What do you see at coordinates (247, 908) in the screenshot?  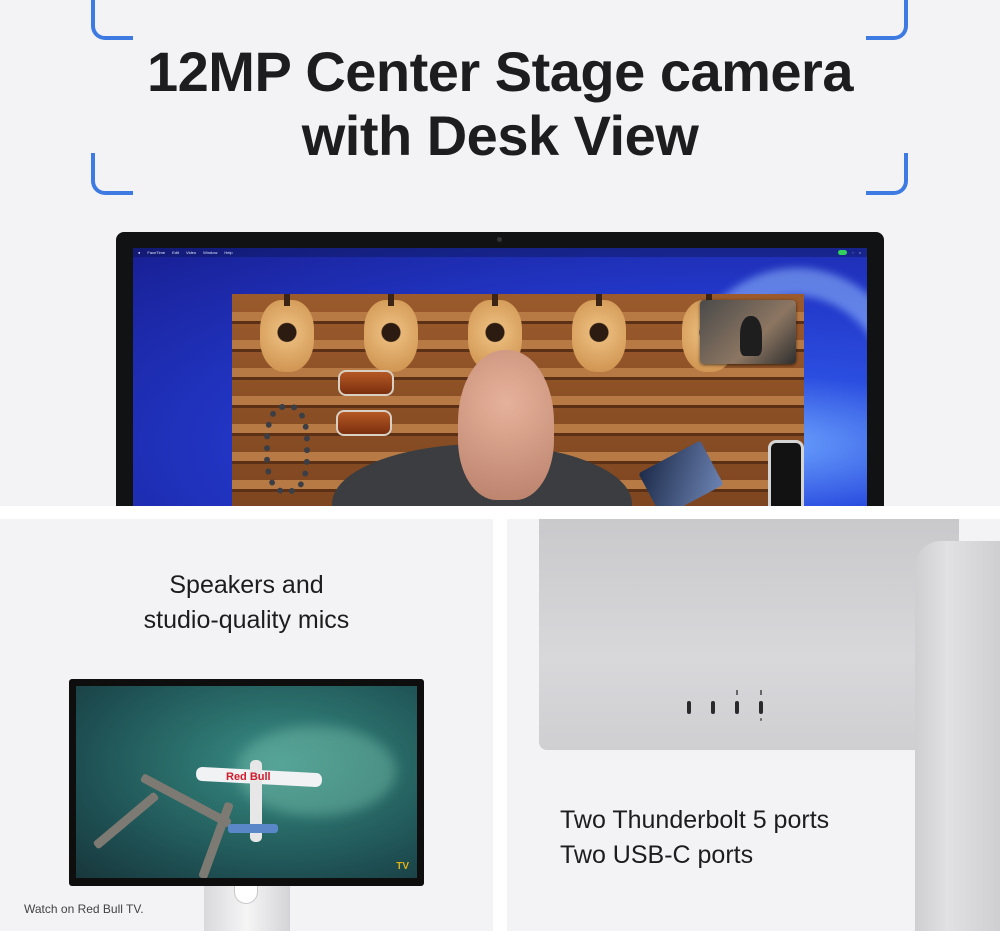 I see `display-stand` at bounding box center [247, 908].